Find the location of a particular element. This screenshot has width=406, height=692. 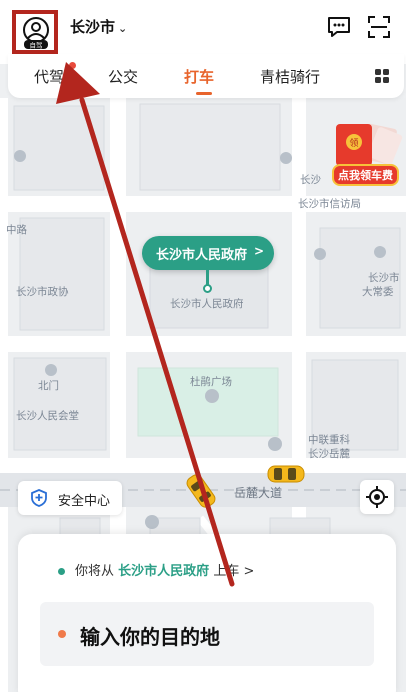

message-bubble-icon is located at coordinates (339, 27).